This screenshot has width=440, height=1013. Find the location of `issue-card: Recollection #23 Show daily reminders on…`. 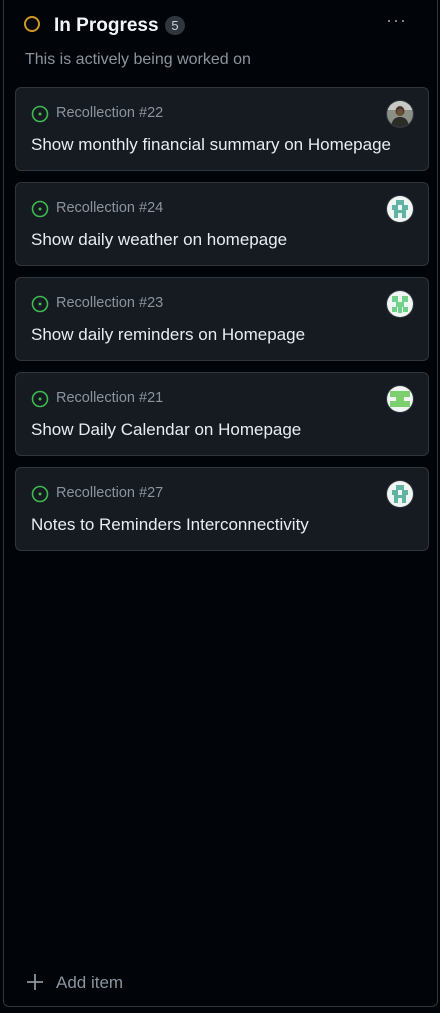

issue-card: Recollection #23 Show daily reminders on… is located at coordinates (222, 319).